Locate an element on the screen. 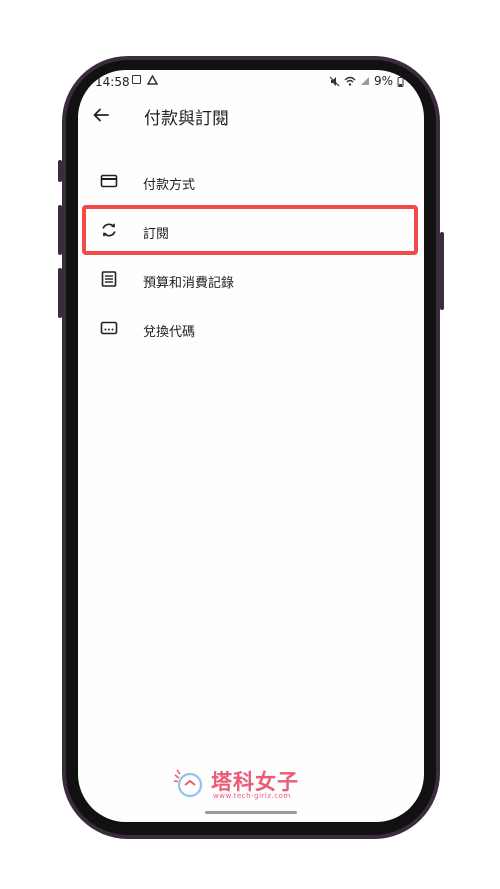 The image size is (500, 889). battery-percent: 9% is located at coordinates (383, 81).